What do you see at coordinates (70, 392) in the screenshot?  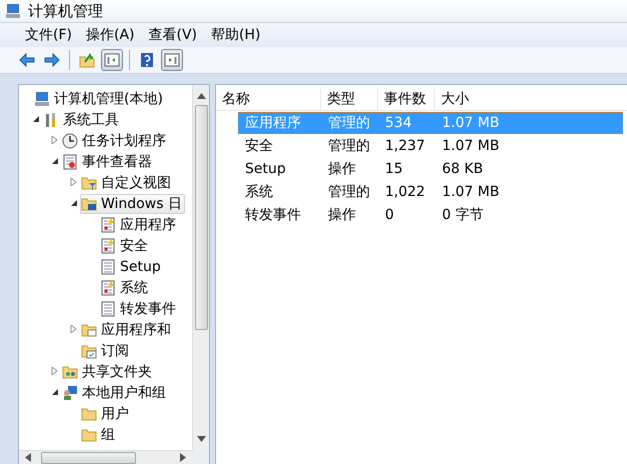 I see `users-icon` at bounding box center [70, 392].